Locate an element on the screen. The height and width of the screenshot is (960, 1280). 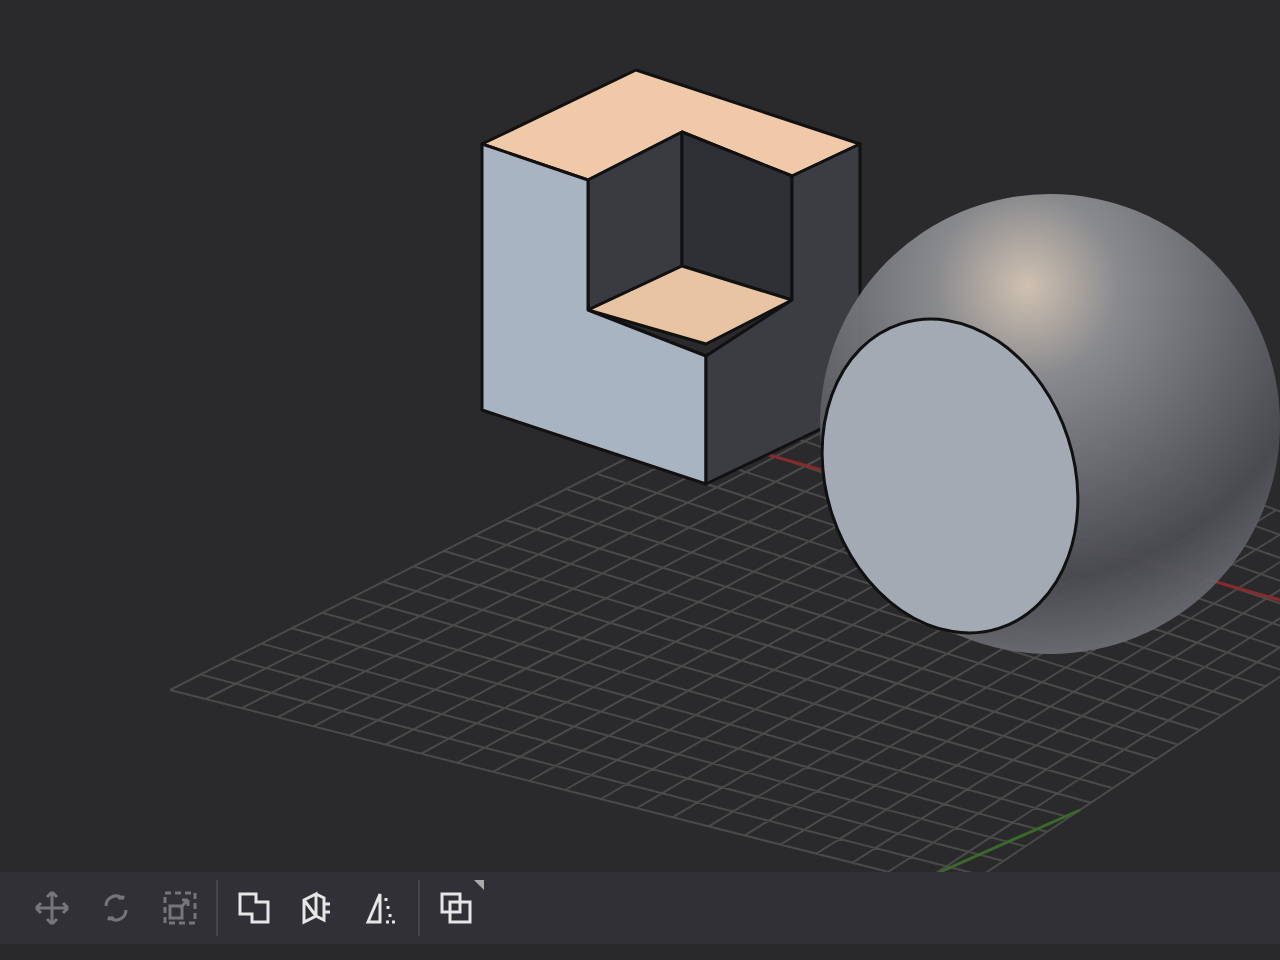
stacked-squares-icon is located at coordinates (456, 908).